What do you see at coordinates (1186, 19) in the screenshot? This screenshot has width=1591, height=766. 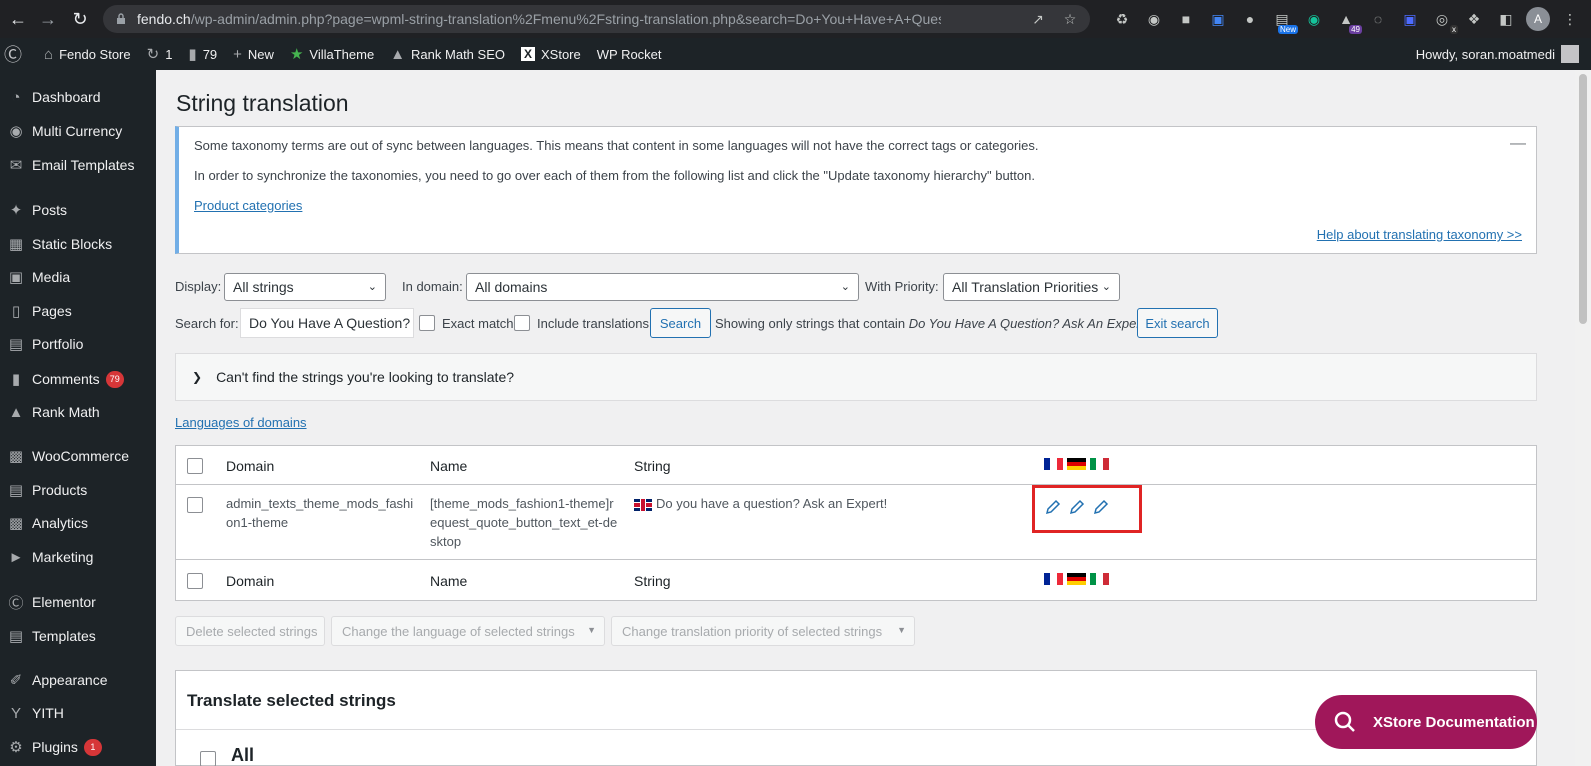 I see `truck-icon: ■` at bounding box center [1186, 19].